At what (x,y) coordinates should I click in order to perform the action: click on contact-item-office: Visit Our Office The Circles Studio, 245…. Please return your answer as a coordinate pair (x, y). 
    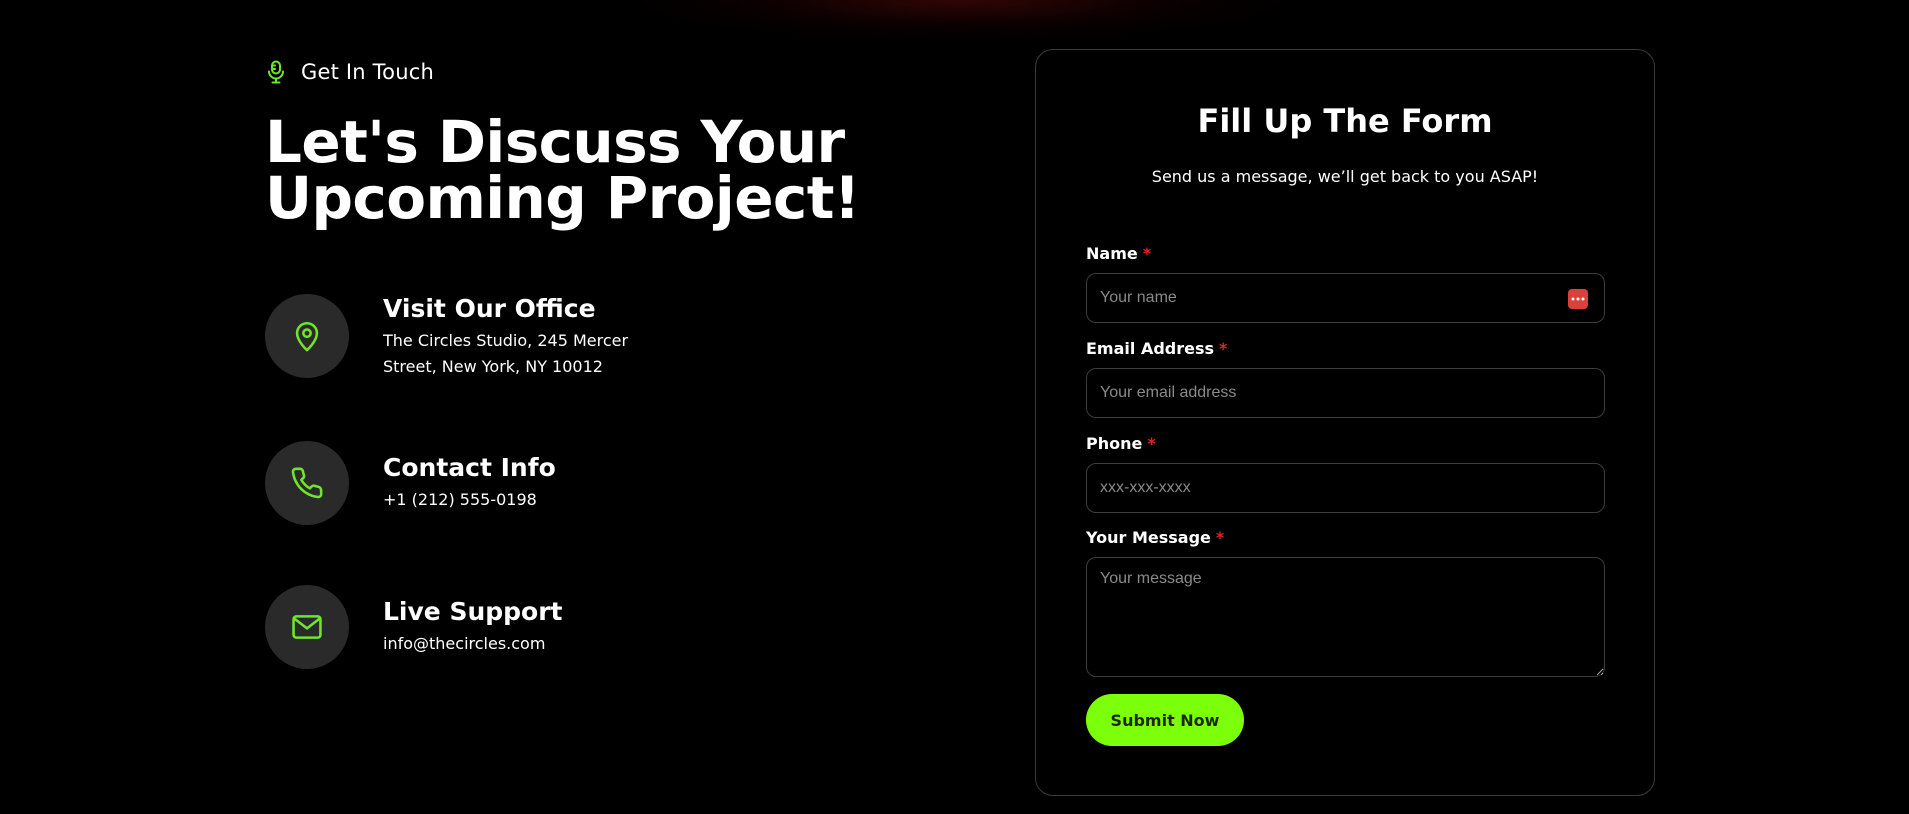
    Looking at the image, I should click on (446, 337).